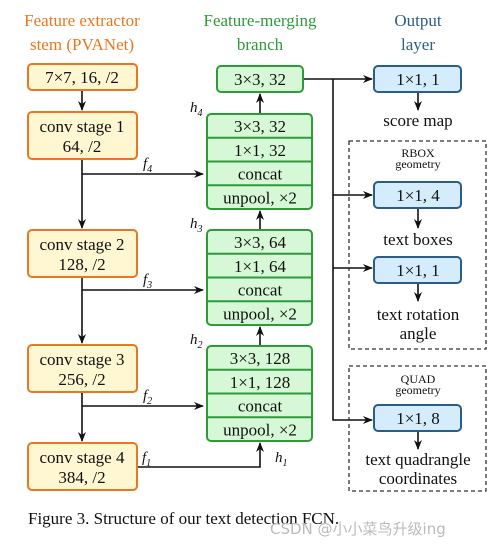 This screenshot has width=503, height=548. I want to click on merge-top-label: 3×3, 32, so click(260, 79).